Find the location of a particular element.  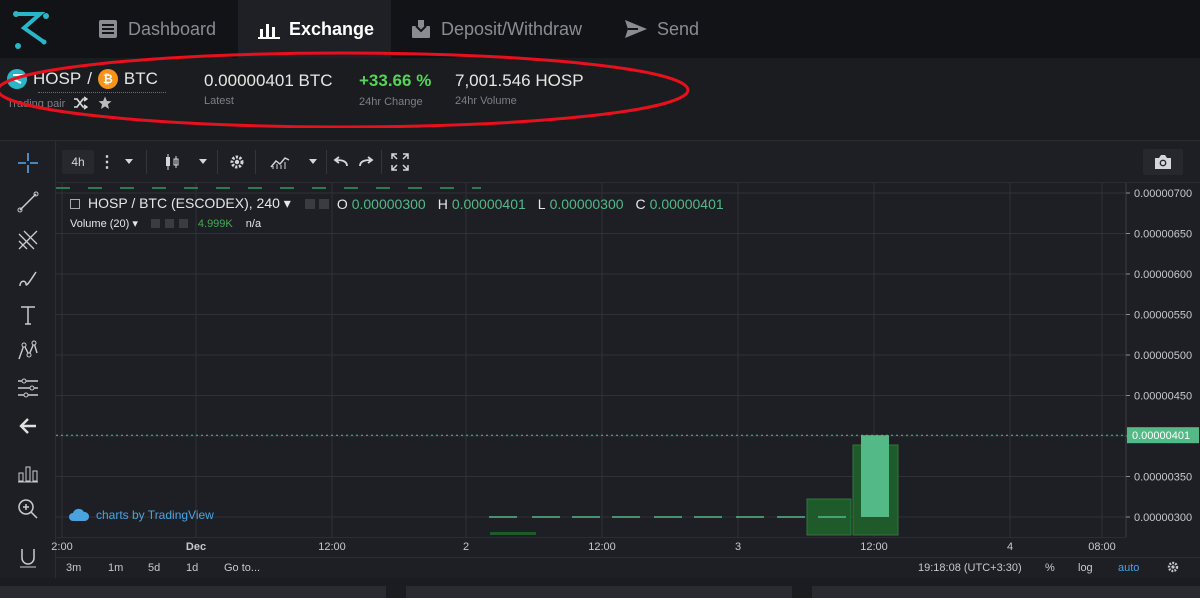

zoom-icon is located at coordinates (28, 509).